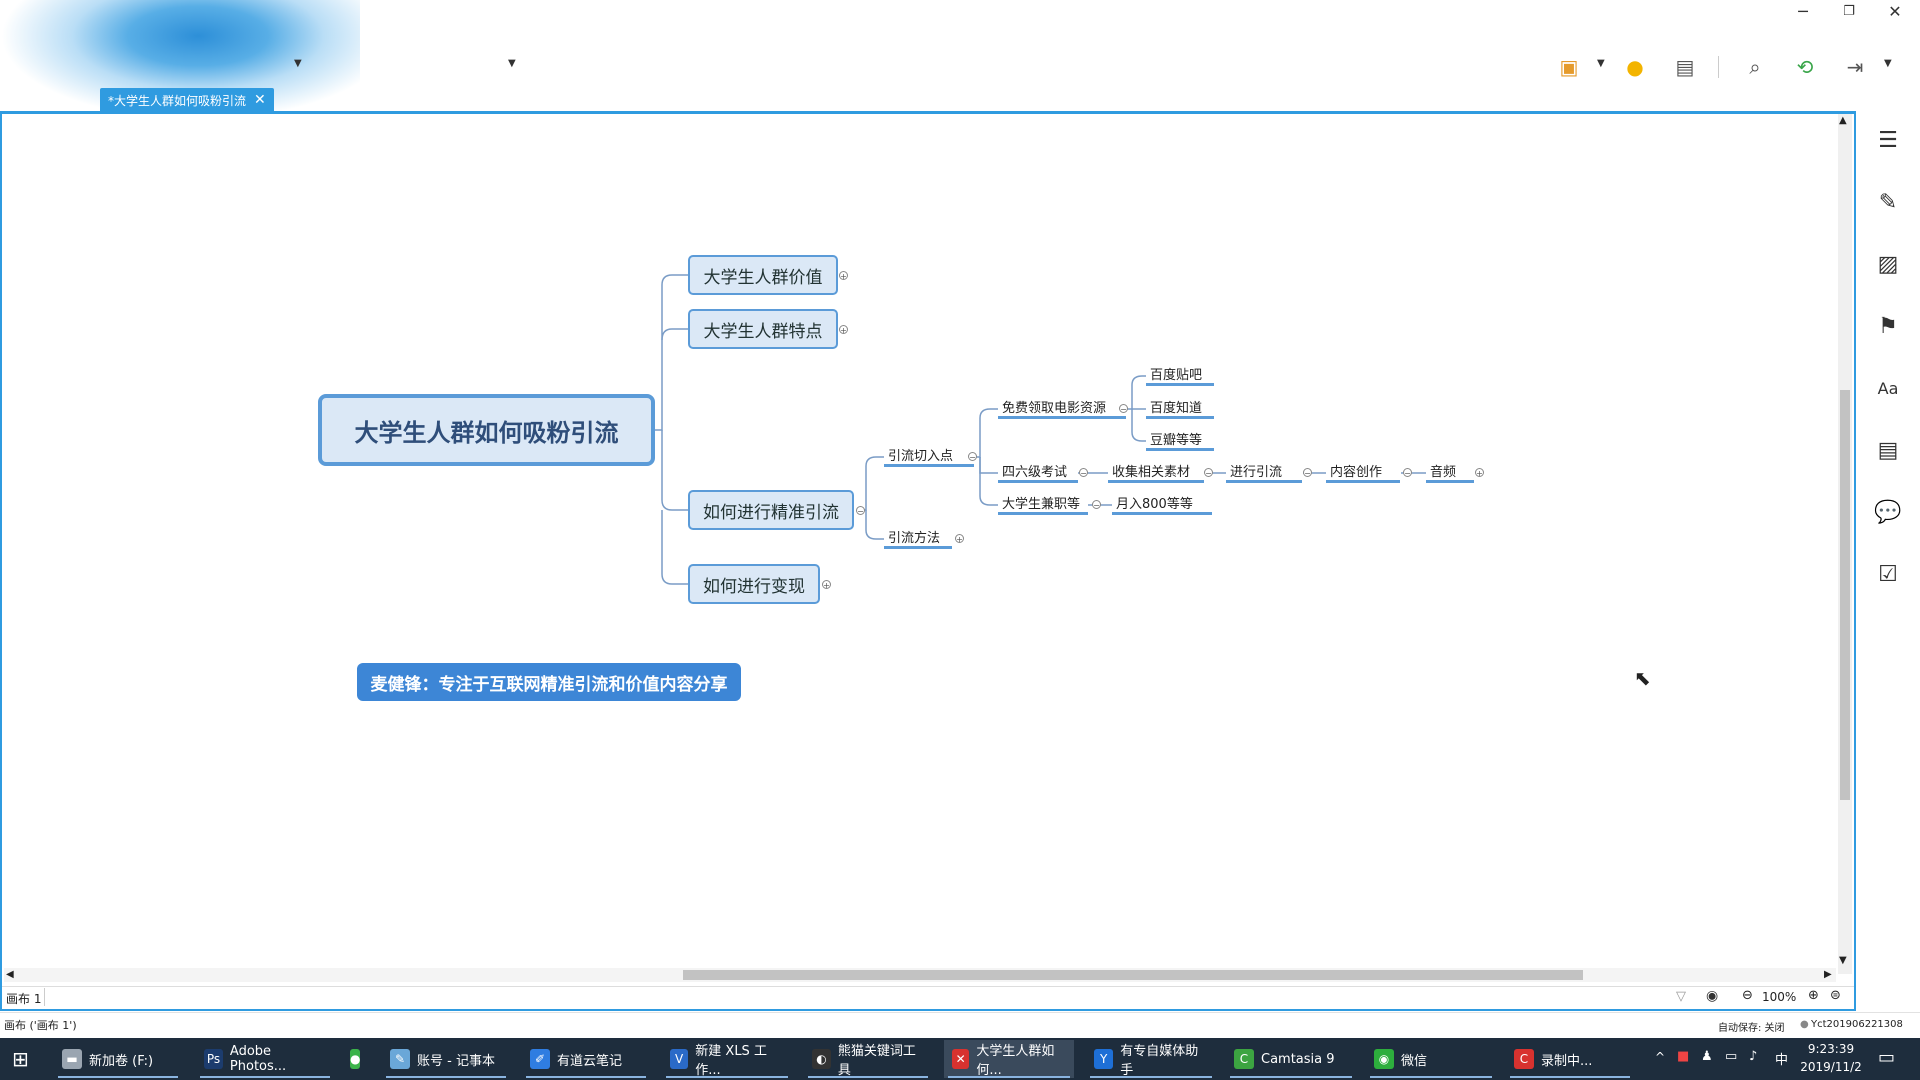 This screenshot has height=1080, width=1920. I want to click on taskbar-app-icon: ▬, so click(72, 1059).